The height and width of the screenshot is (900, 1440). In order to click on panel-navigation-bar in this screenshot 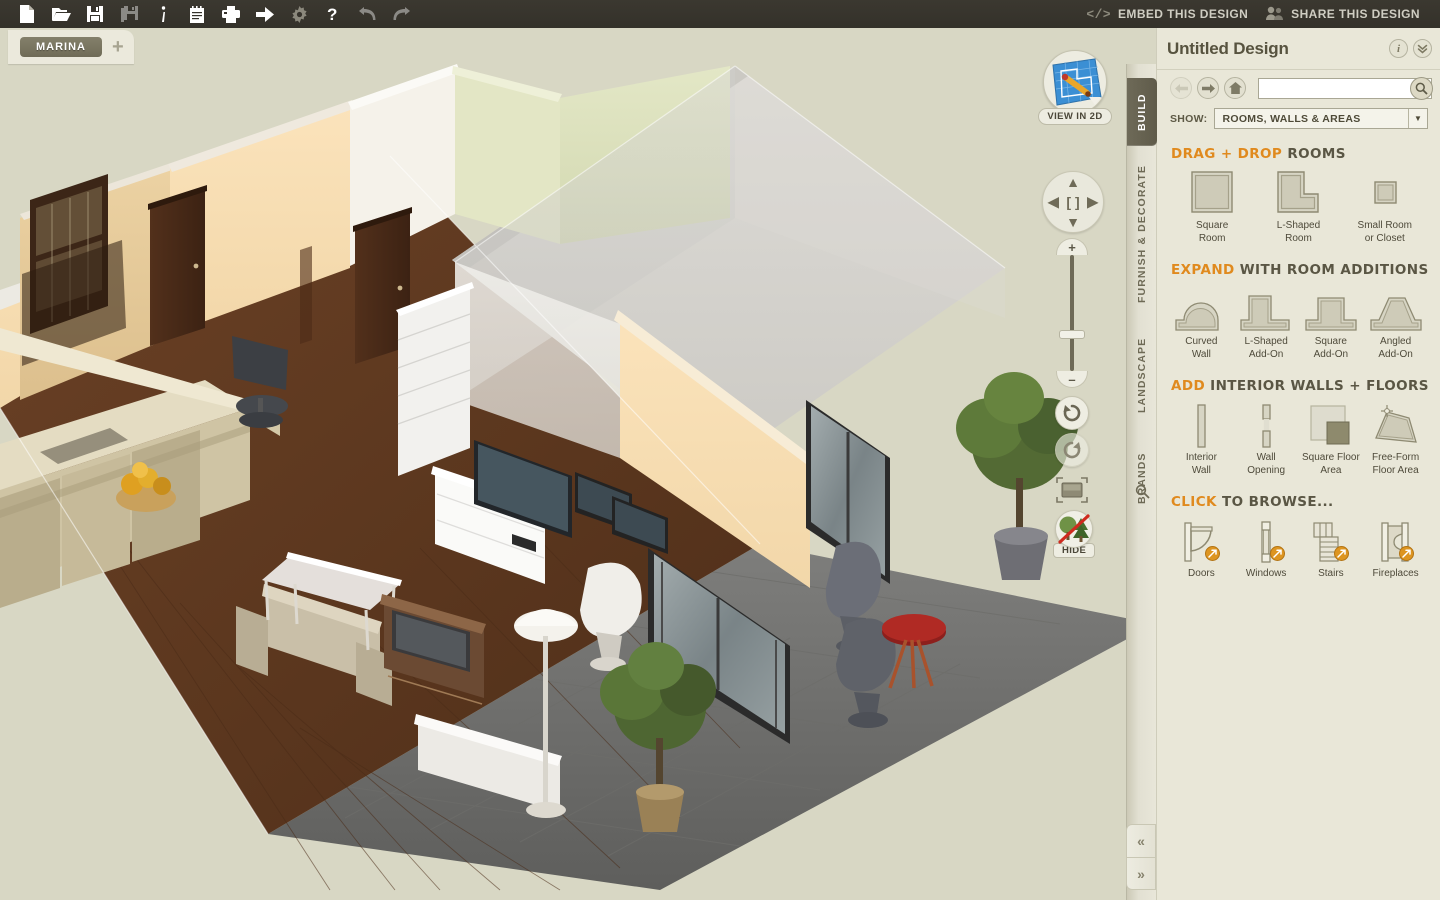, I will do `click(1298, 88)`.